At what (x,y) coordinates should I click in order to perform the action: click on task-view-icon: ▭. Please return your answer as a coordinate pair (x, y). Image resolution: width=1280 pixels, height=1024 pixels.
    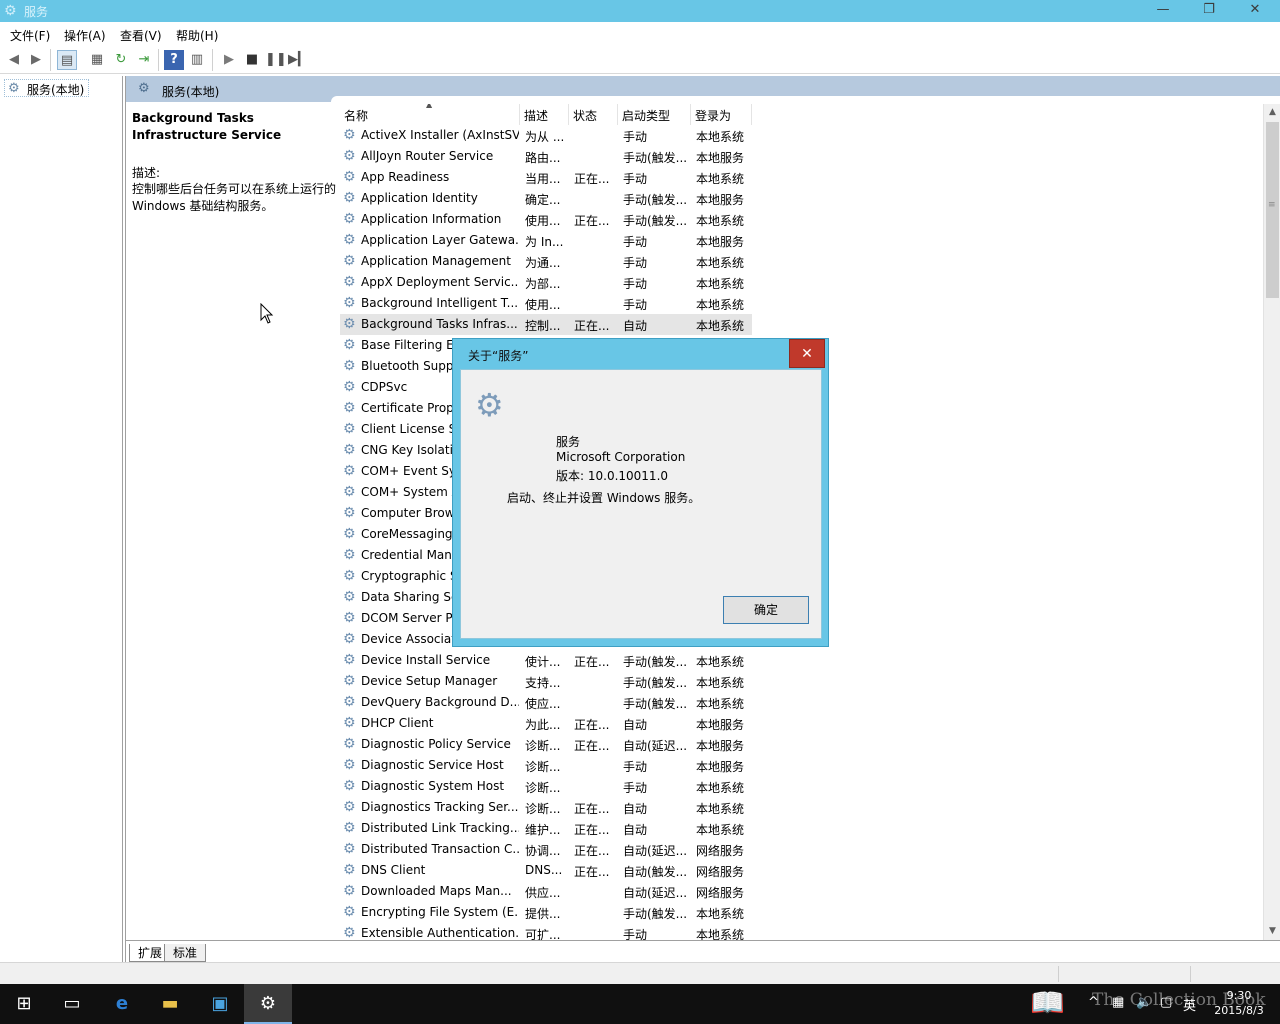
    Looking at the image, I should click on (72, 1004).